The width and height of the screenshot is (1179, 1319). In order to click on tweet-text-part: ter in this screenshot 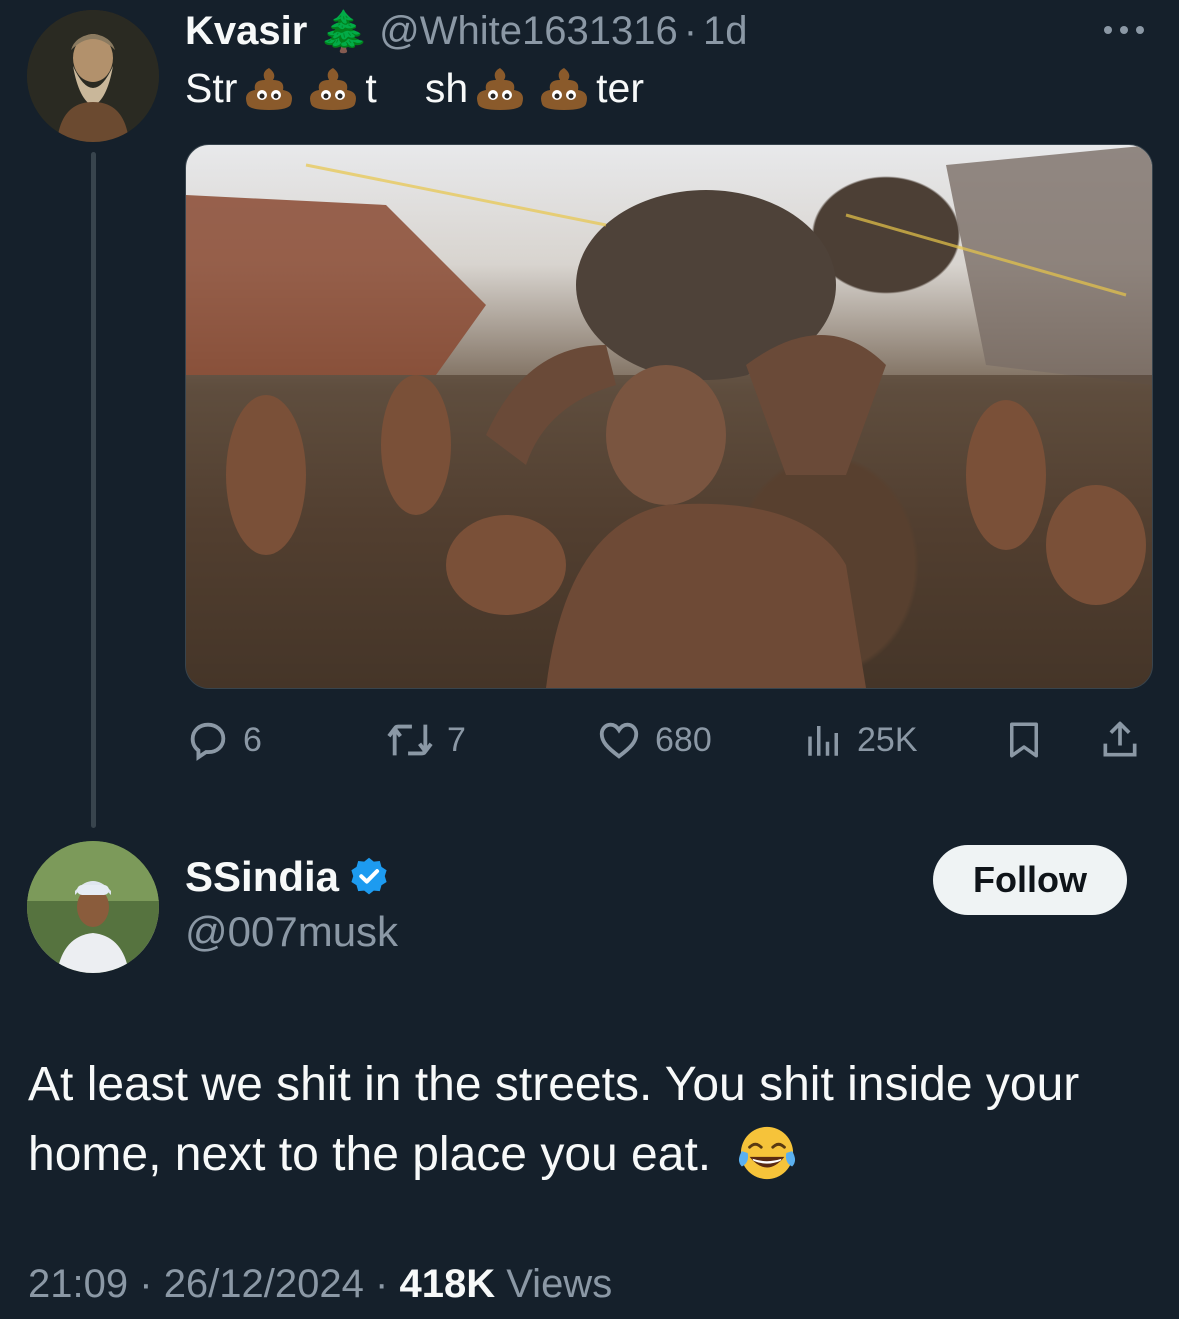, I will do `click(620, 87)`.